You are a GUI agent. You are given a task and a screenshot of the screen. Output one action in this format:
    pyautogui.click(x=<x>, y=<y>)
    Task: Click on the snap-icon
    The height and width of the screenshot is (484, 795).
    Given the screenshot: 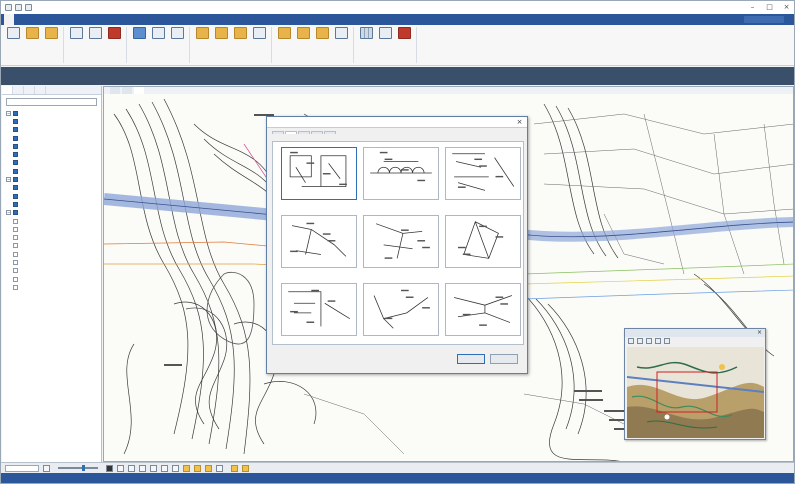 What is the action you would take?
    pyautogui.click(x=142, y=468)
    